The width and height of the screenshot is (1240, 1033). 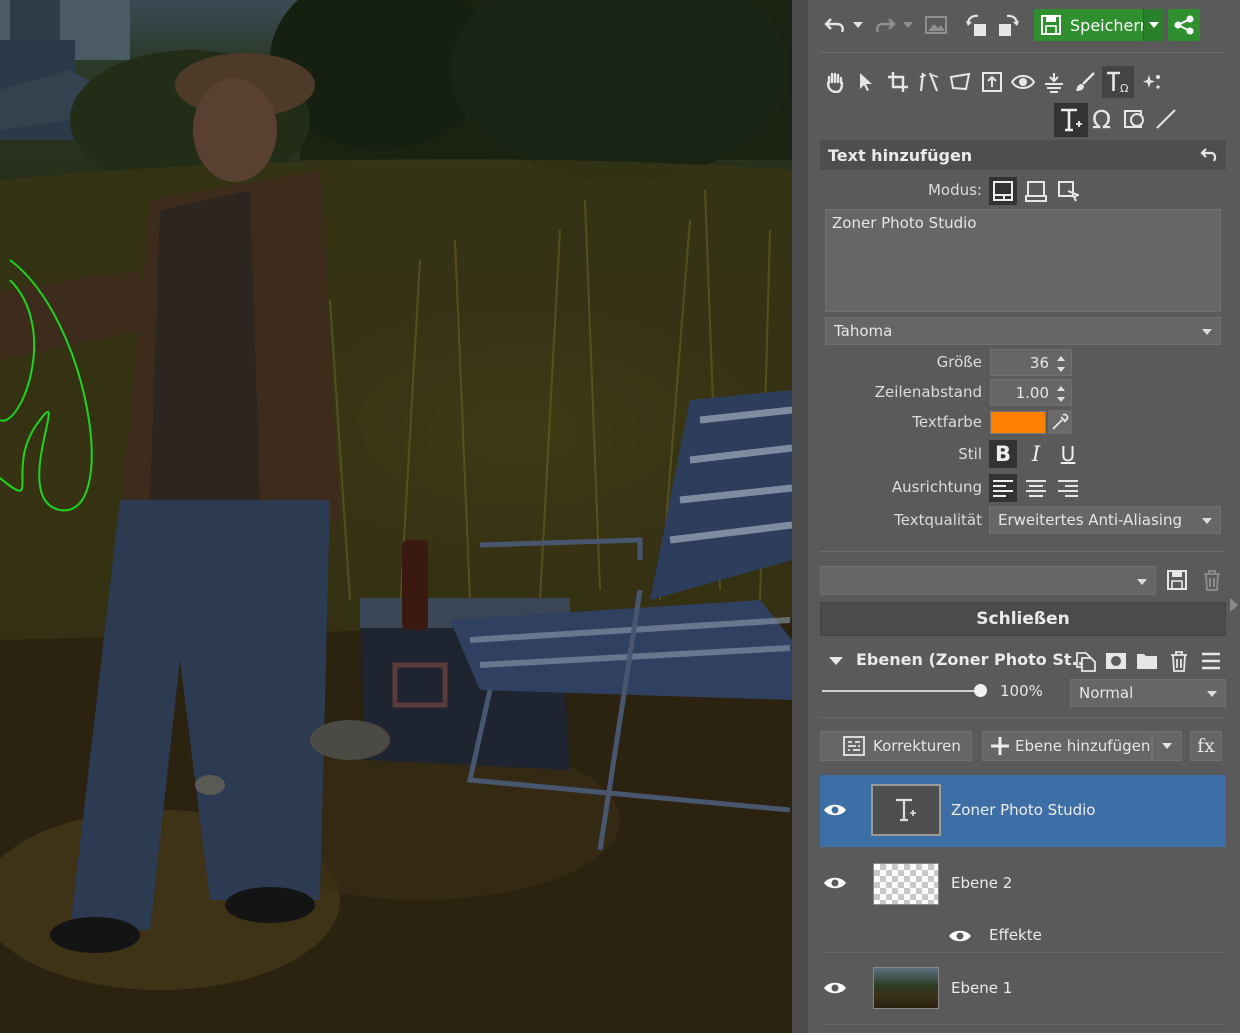 What do you see at coordinates (904, 223) in the screenshot?
I see `text-input-value: Zoner Photo Studio` at bounding box center [904, 223].